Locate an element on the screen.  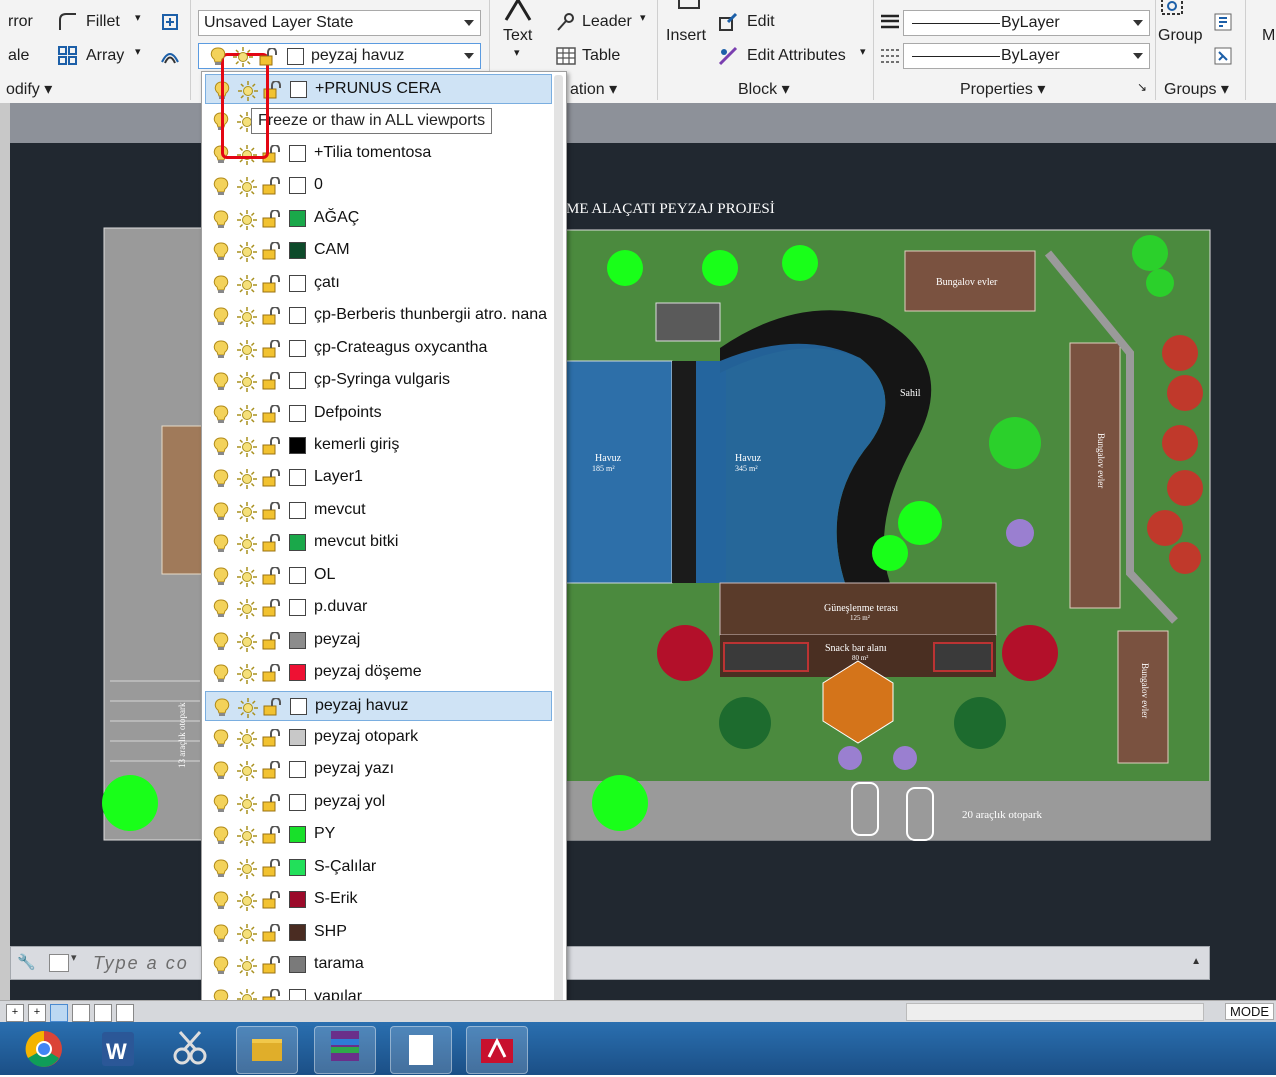
layer-row: Layer1 is located at coordinates (378, 478).